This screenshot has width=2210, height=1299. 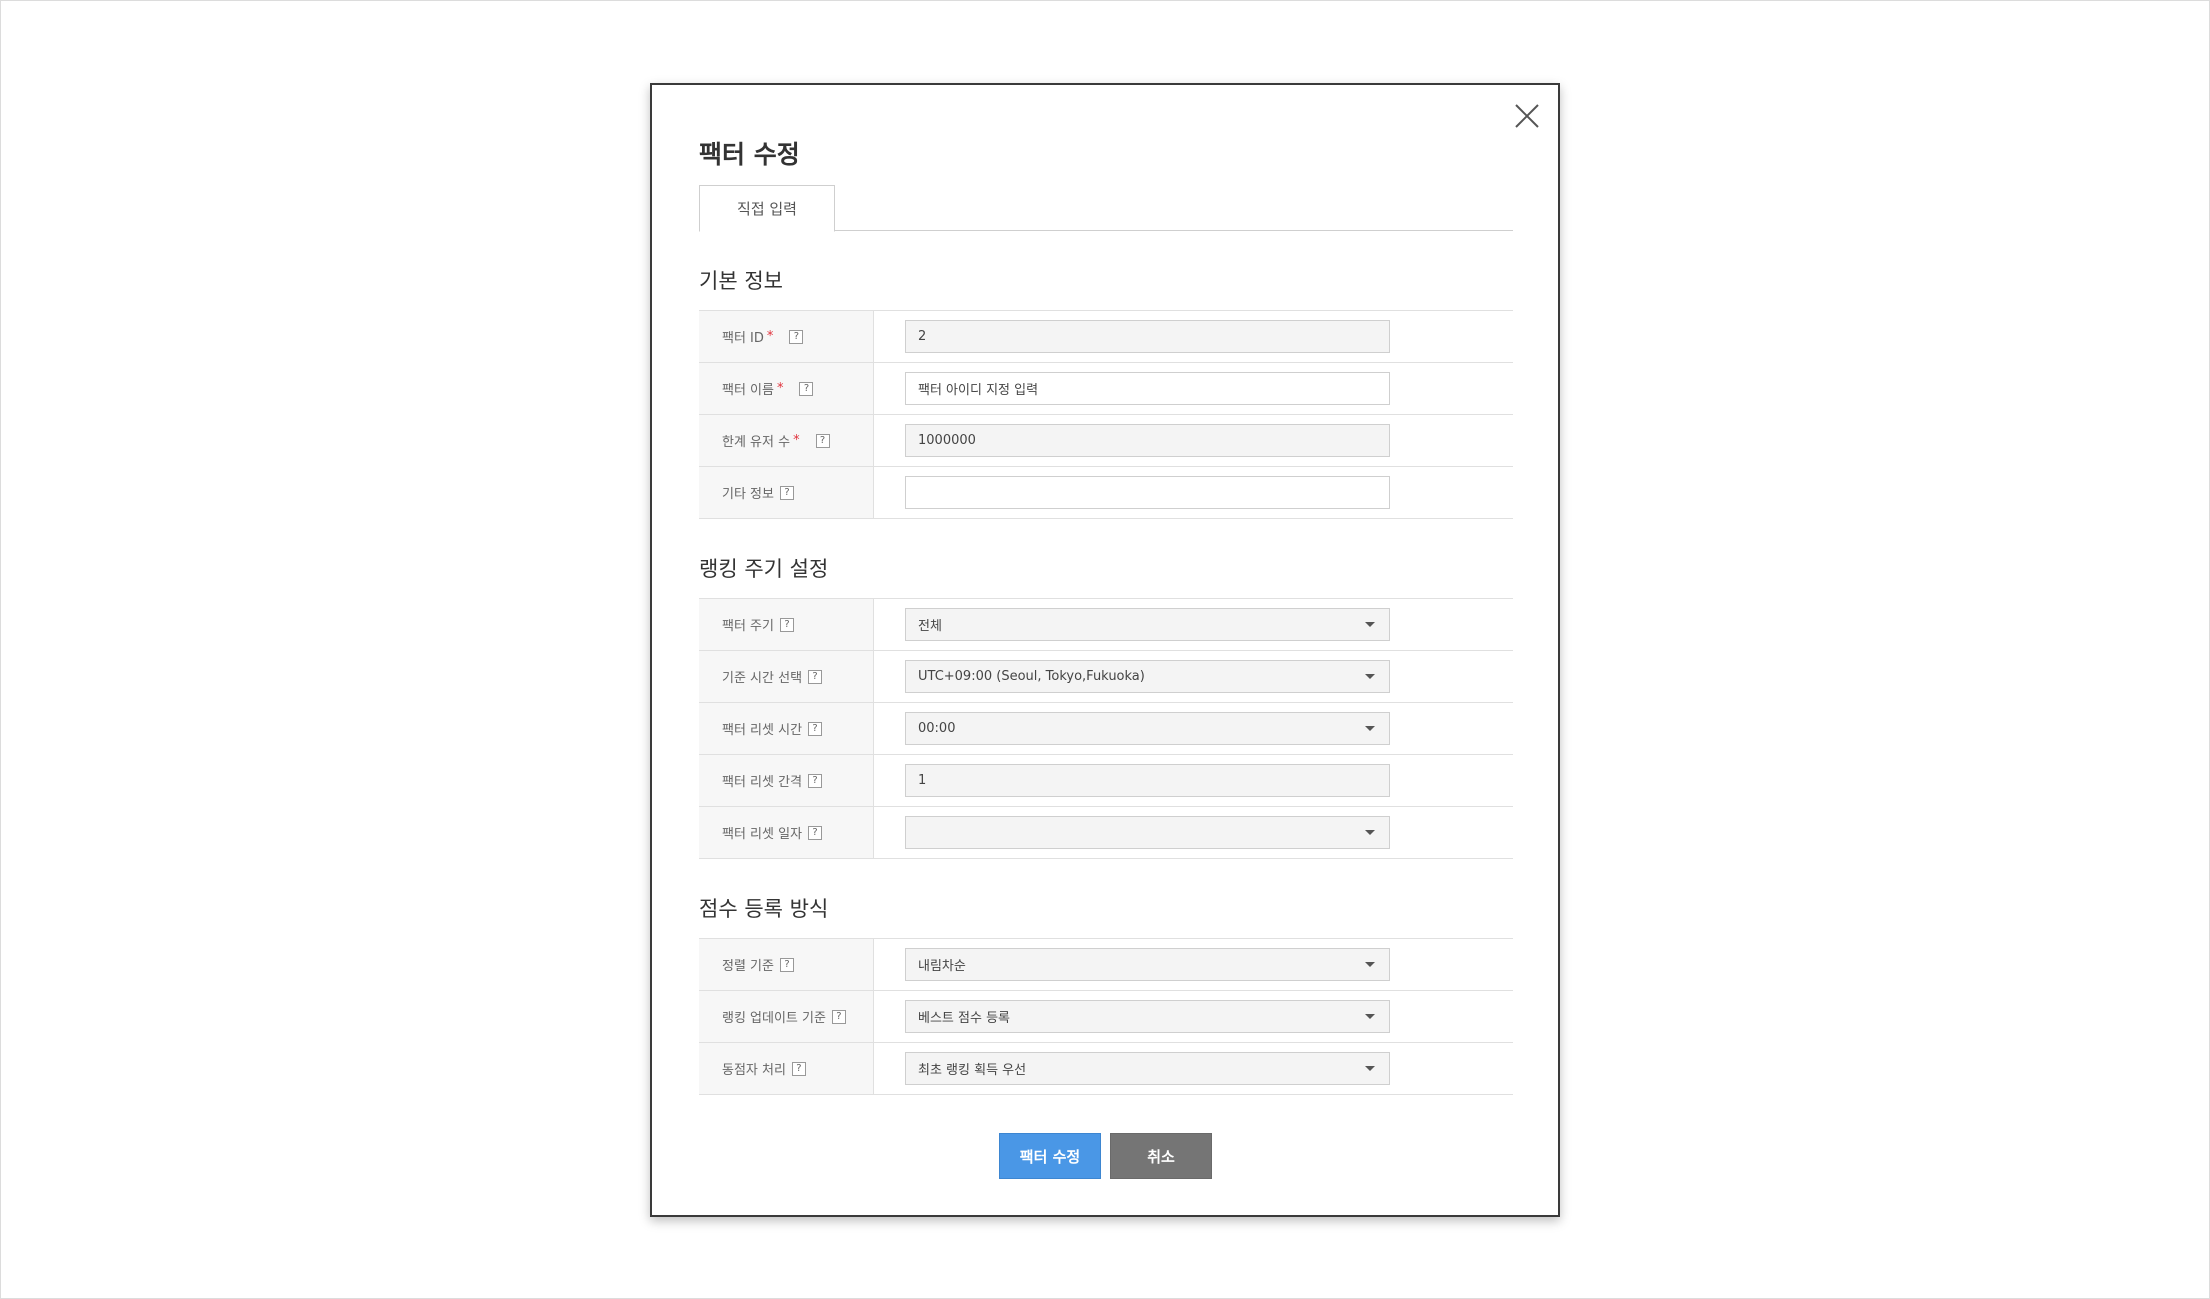 What do you see at coordinates (1147, 492) in the screenshot?
I see `extra-info-input` at bounding box center [1147, 492].